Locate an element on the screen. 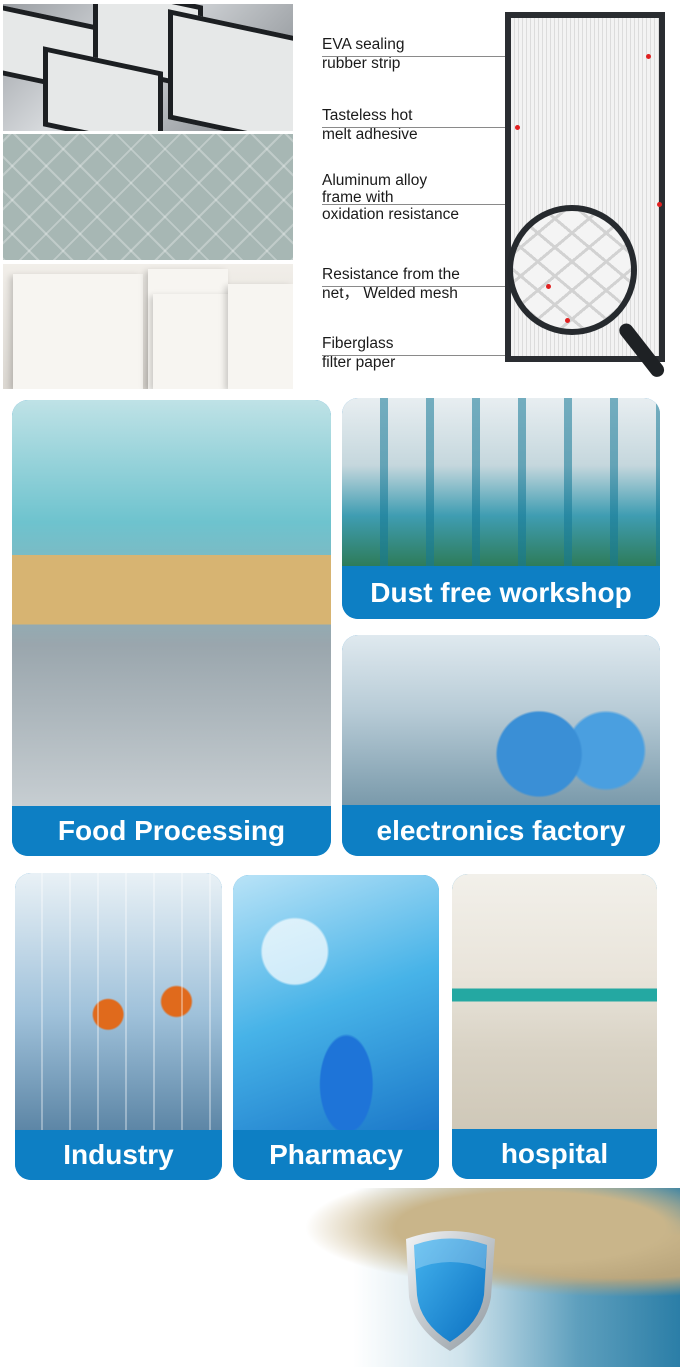 This screenshot has height=1367, width=680. application-label: hospital is located at coordinates (554, 1154).